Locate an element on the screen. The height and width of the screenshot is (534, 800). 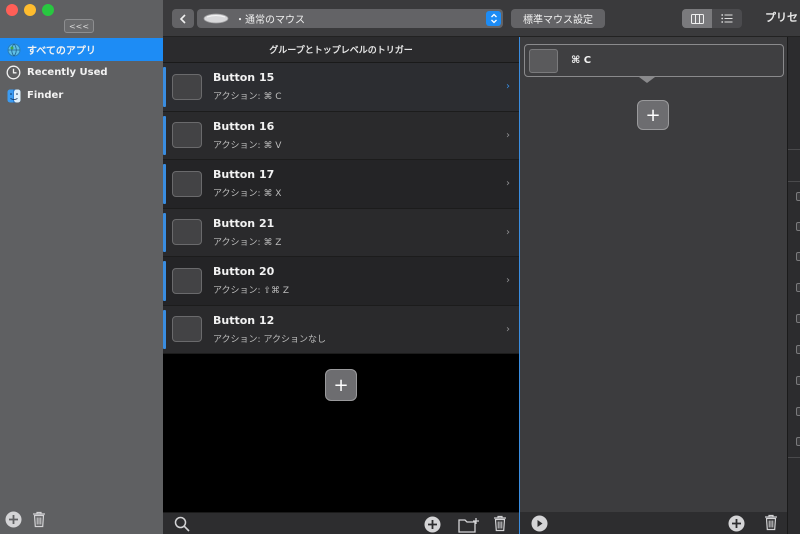
close-window-button is located at coordinates (12, 10).